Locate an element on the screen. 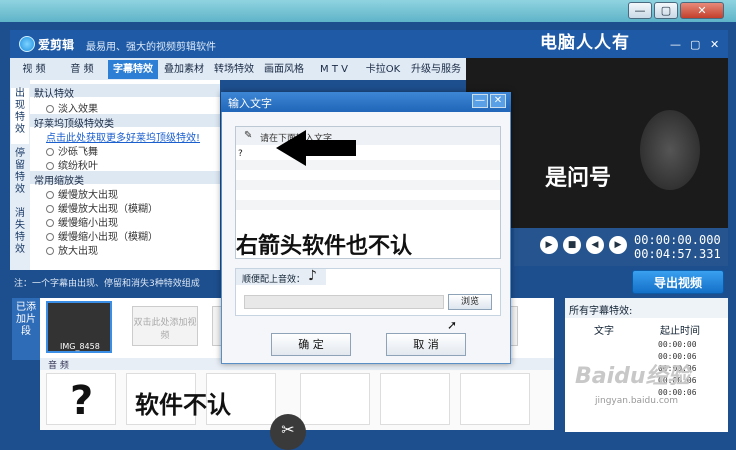 This screenshot has width=736, height=450. col-start-end: 起止时间 is located at coordinates (680, 331).